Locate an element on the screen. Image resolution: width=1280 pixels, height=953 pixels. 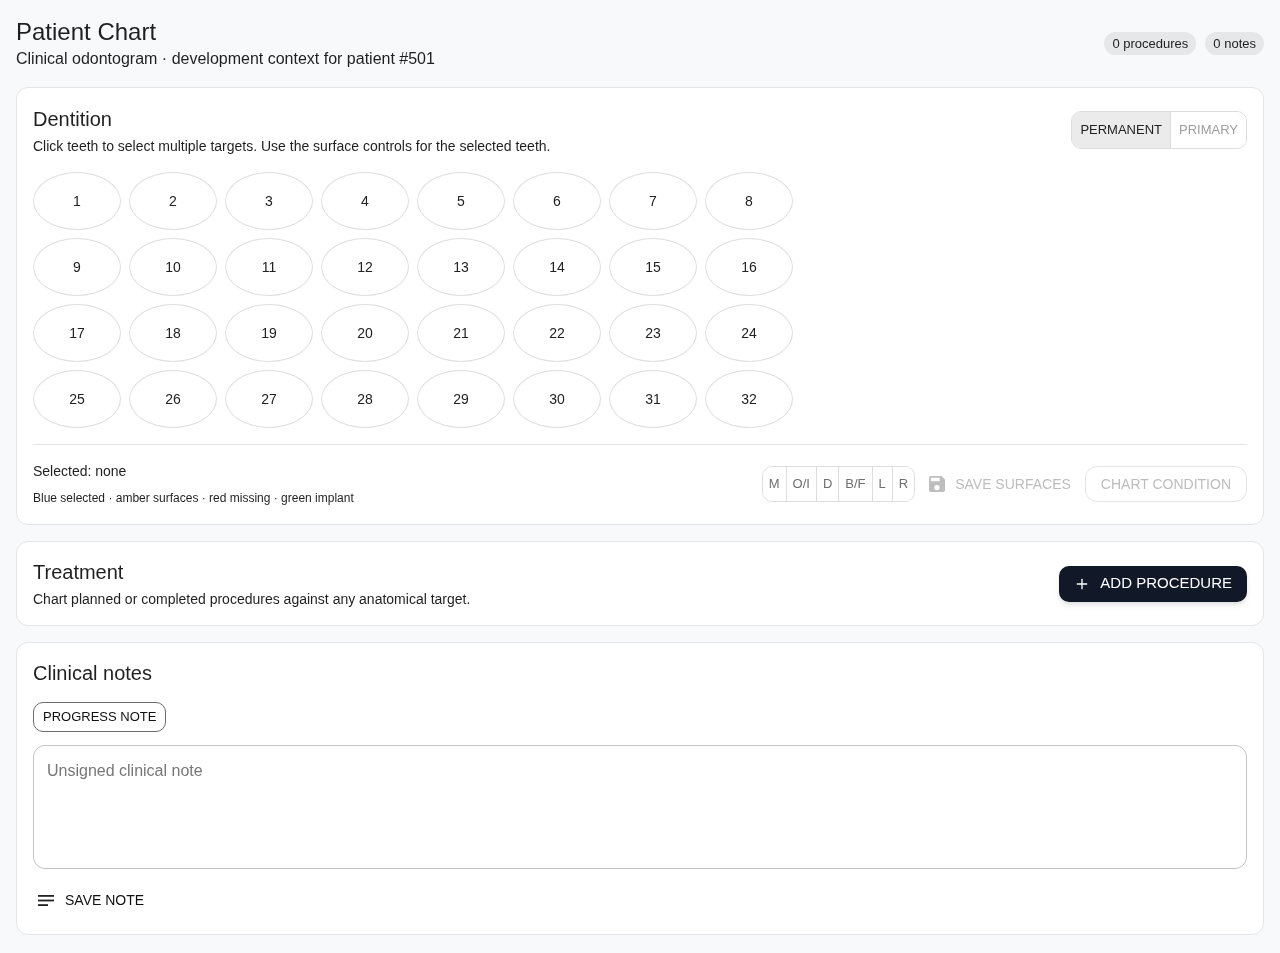
dentition-tab: PERMANENT is located at coordinates (1121, 130).